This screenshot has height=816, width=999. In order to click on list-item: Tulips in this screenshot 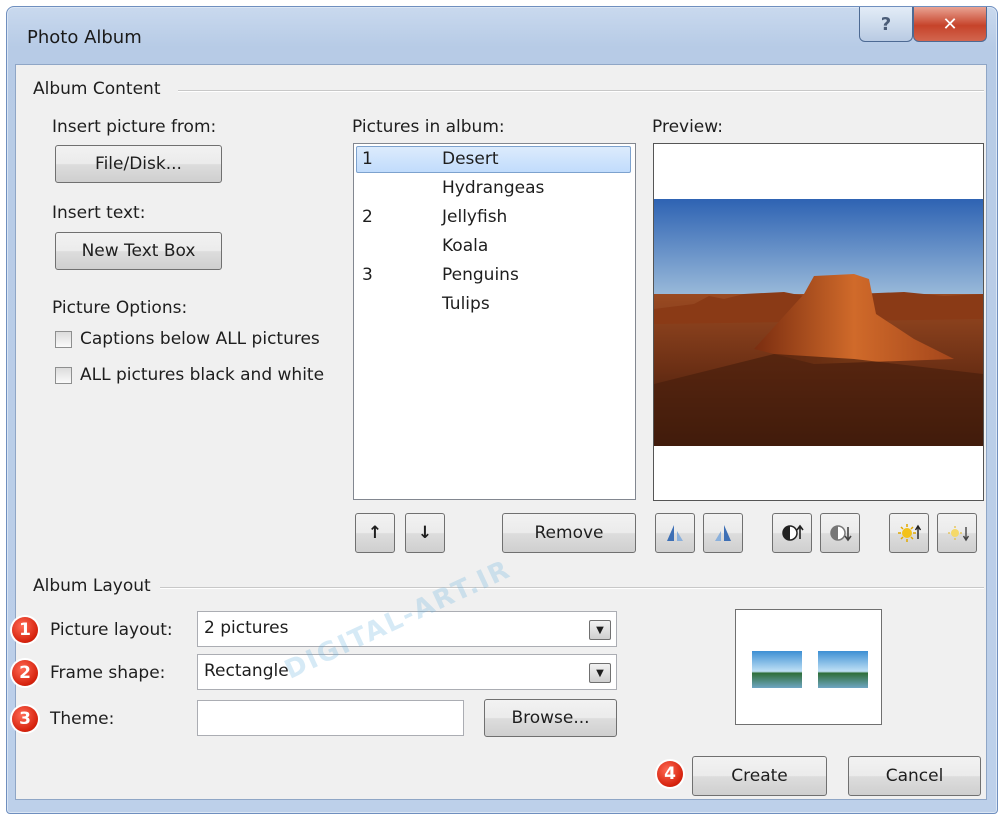, I will do `click(494, 303)`.